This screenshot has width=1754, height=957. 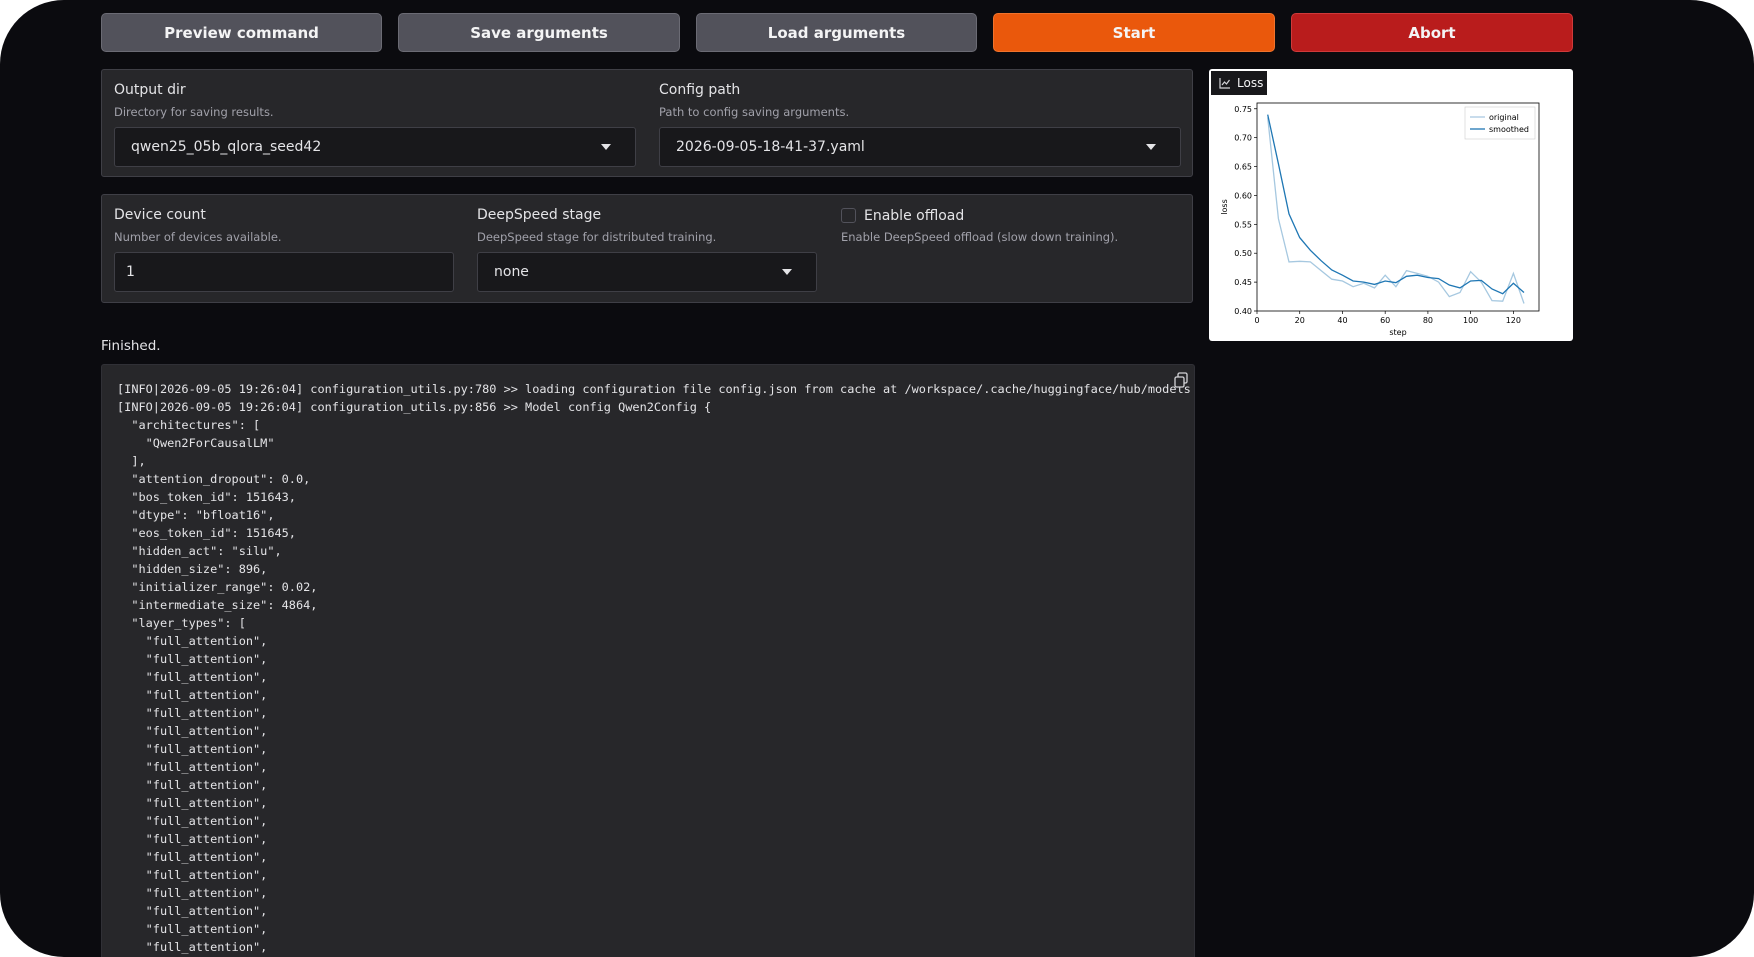 I want to click on y-tick-label: 0.55, so click(x=1243, y=224).